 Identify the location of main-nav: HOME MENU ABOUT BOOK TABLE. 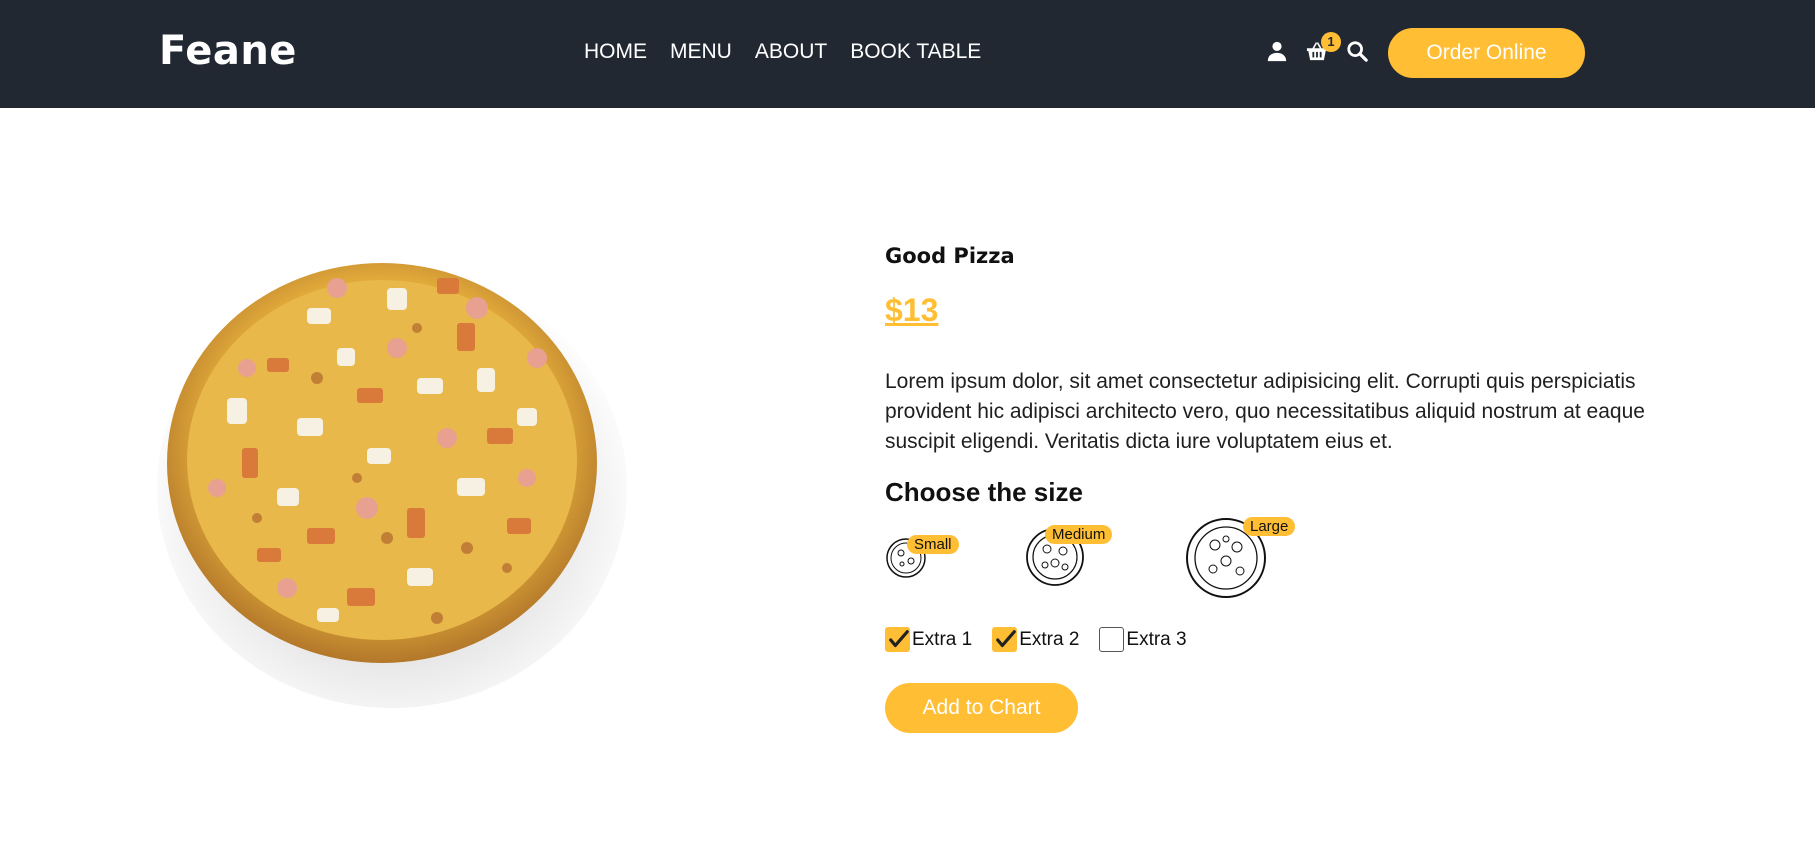
(782, 52).